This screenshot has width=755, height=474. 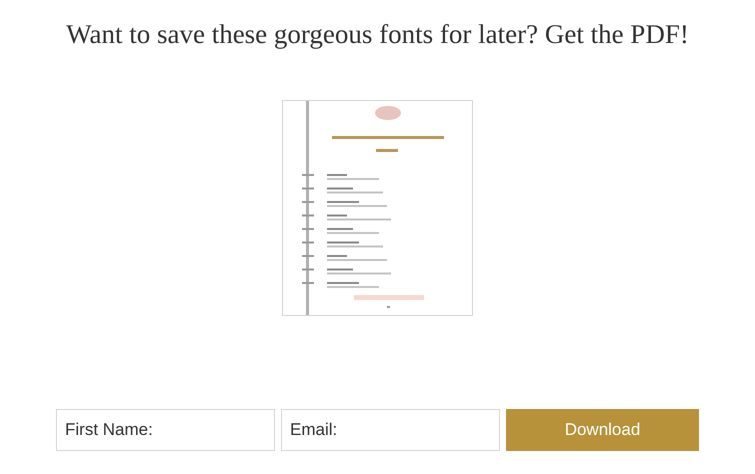 I want to click on heading: Want to save these gorgeous fonts for later? Get the PDF!, so click(x=377, y=34).